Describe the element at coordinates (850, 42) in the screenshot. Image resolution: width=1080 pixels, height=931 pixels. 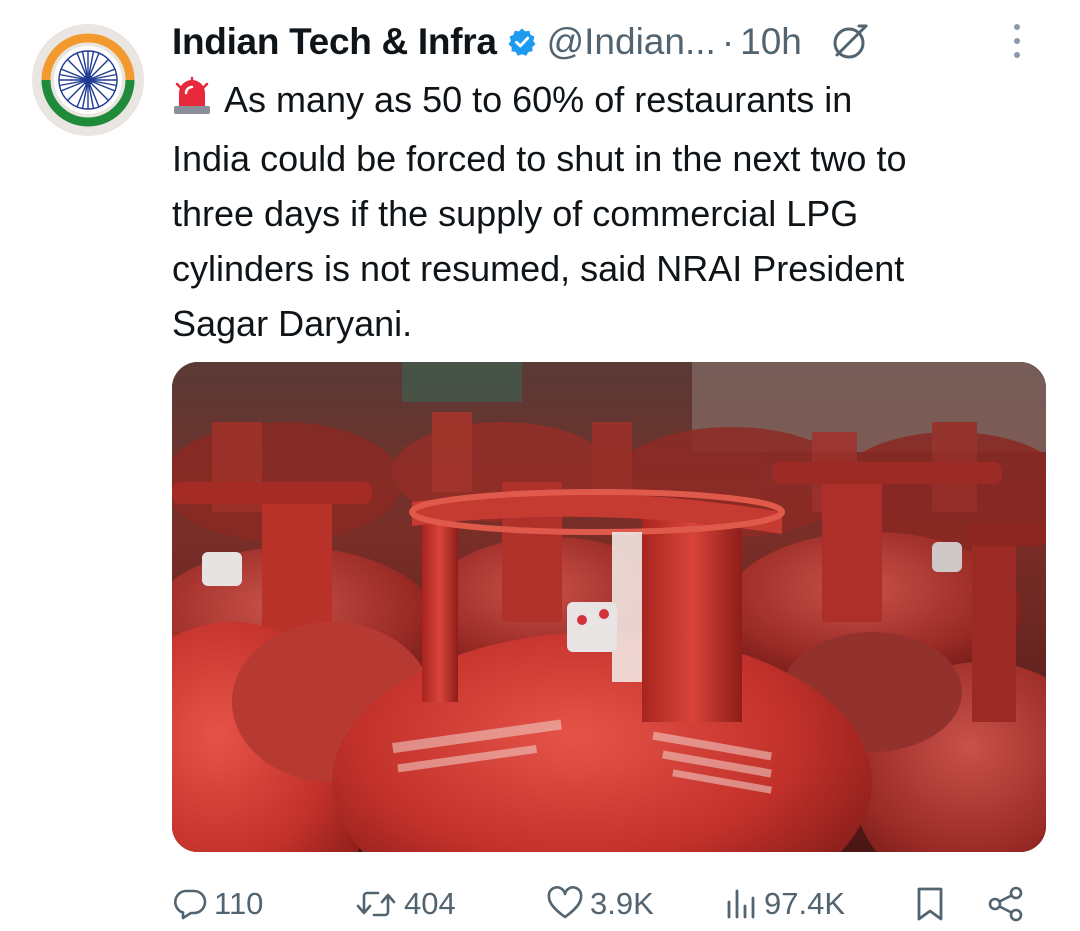
I see `grok-icon` at that location.